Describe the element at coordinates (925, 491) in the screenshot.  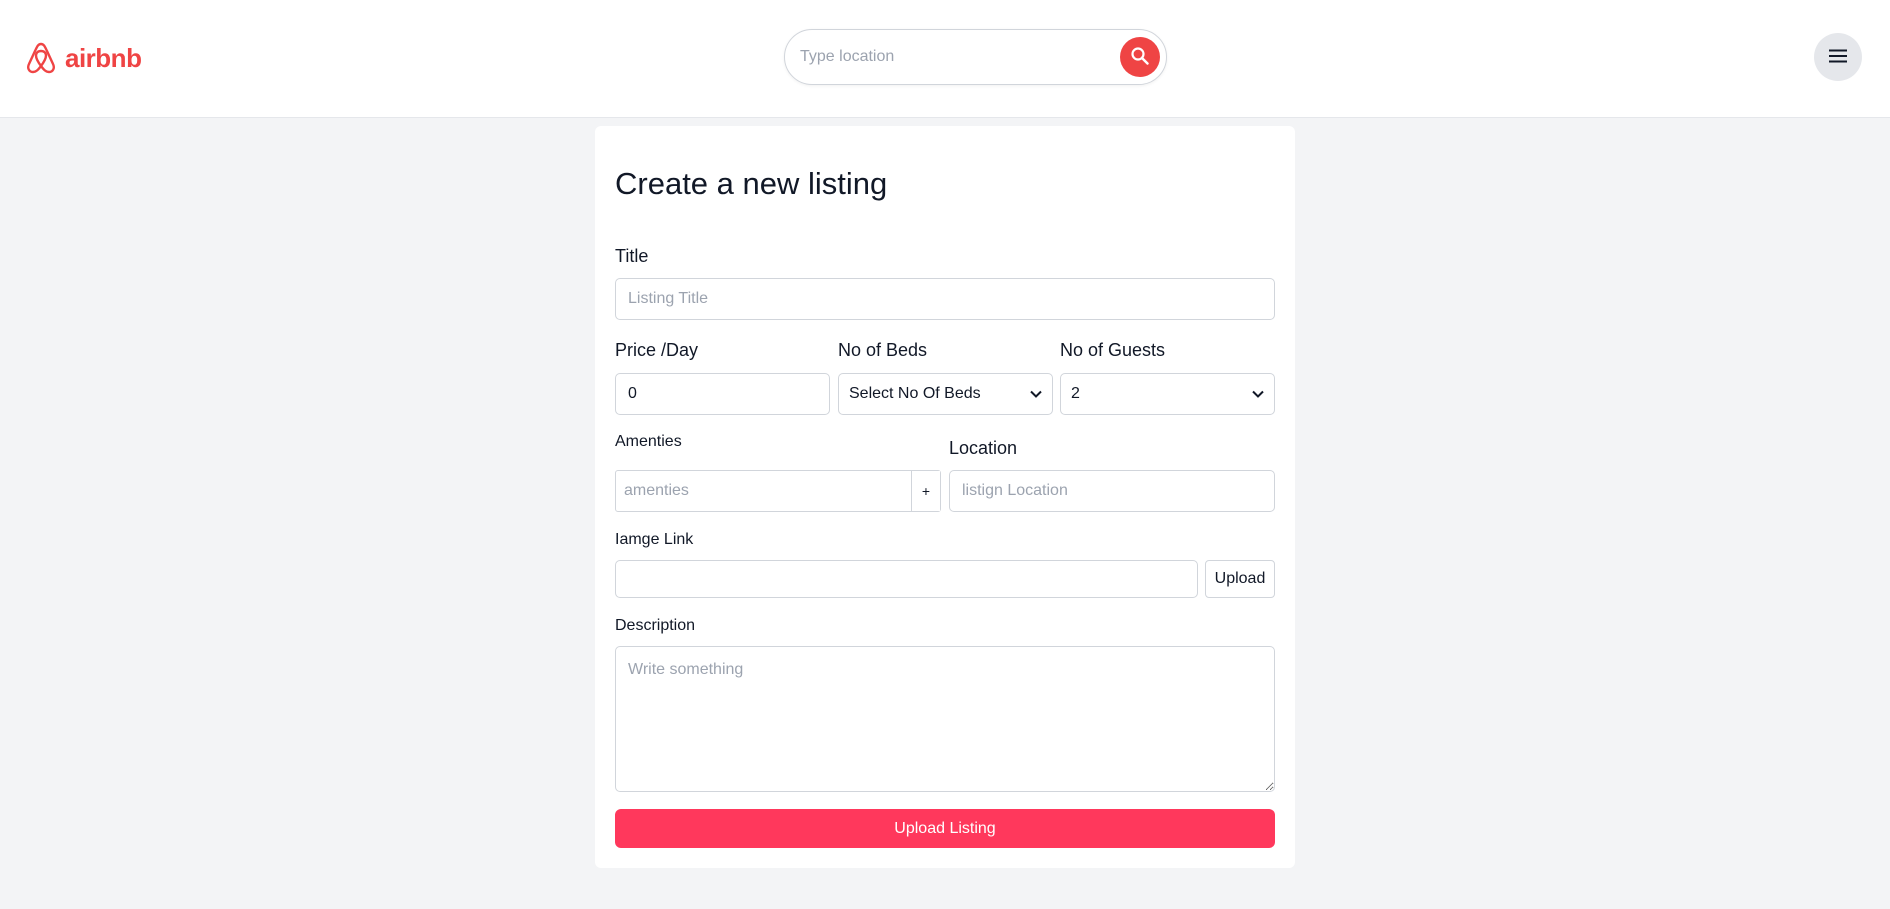
I see `add-amenity-button: +` at that location.